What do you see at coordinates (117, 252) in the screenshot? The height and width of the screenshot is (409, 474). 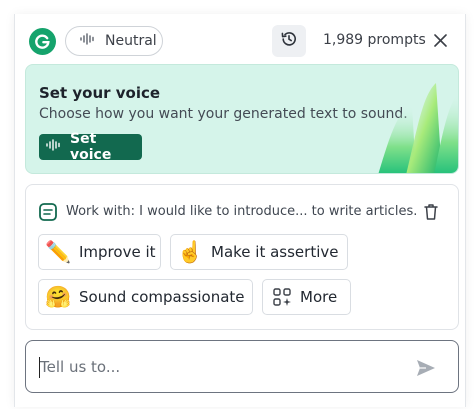 I see `chip-label: Improve it` at bounding box center [117, 252].